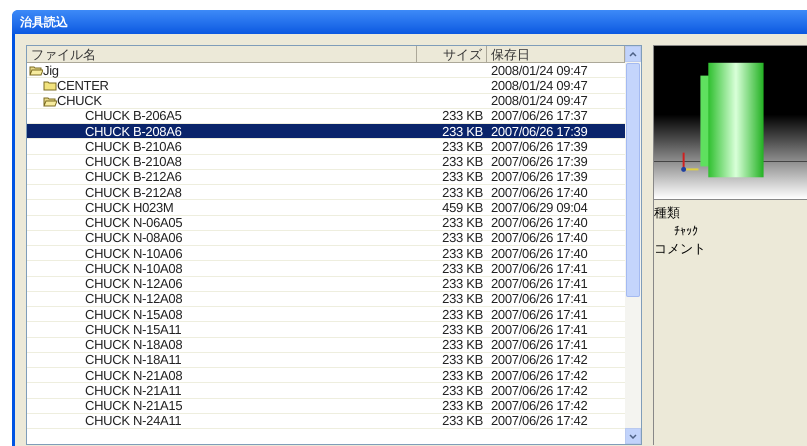 The height and width of the screenshot is (446, 807). Describe the element at coordinates (51, 70) in the screenshot. I see `file-name: Jig` at that location.